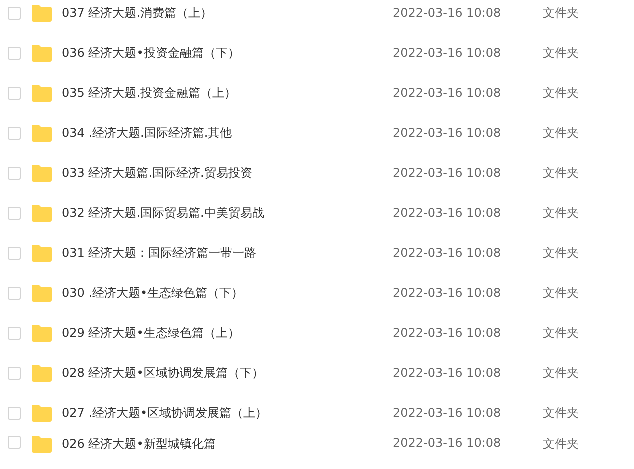 The width and height of the screenshot is (634, 469). Describe the element at coordinates (227, 213) in the screenshot. I see `file-name: 032 经济大题.国际贸易篇.中美贸易战` at that location.